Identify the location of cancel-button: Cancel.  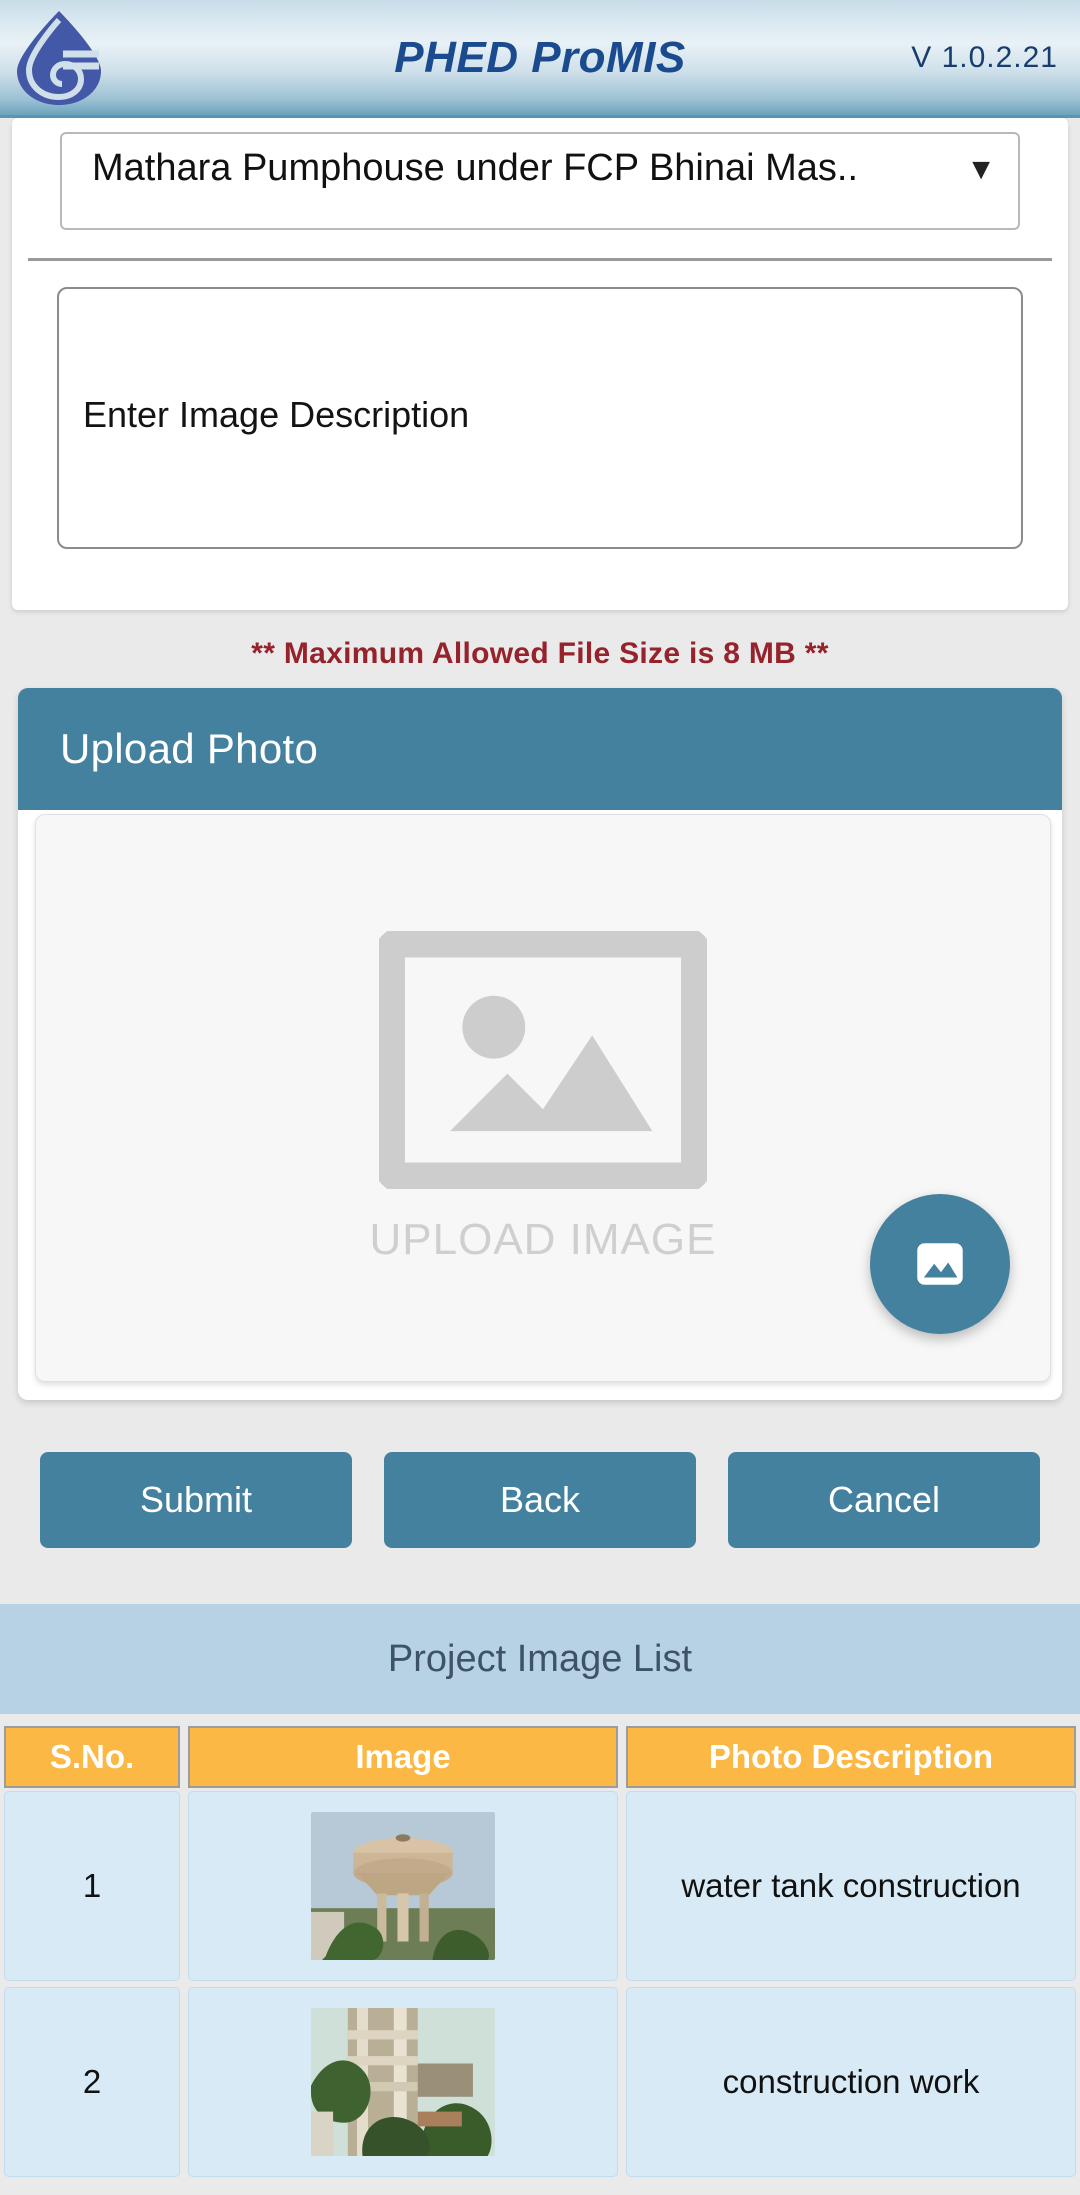
(884, 1500).